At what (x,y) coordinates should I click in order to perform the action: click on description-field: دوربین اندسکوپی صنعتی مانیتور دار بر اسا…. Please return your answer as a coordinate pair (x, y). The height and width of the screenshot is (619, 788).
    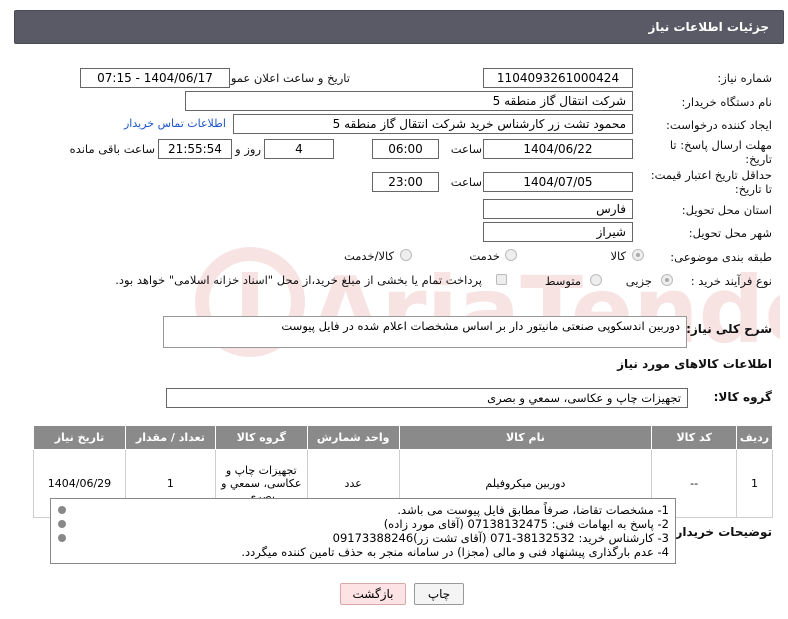
    Looking at the image, I should click on (425, 332).